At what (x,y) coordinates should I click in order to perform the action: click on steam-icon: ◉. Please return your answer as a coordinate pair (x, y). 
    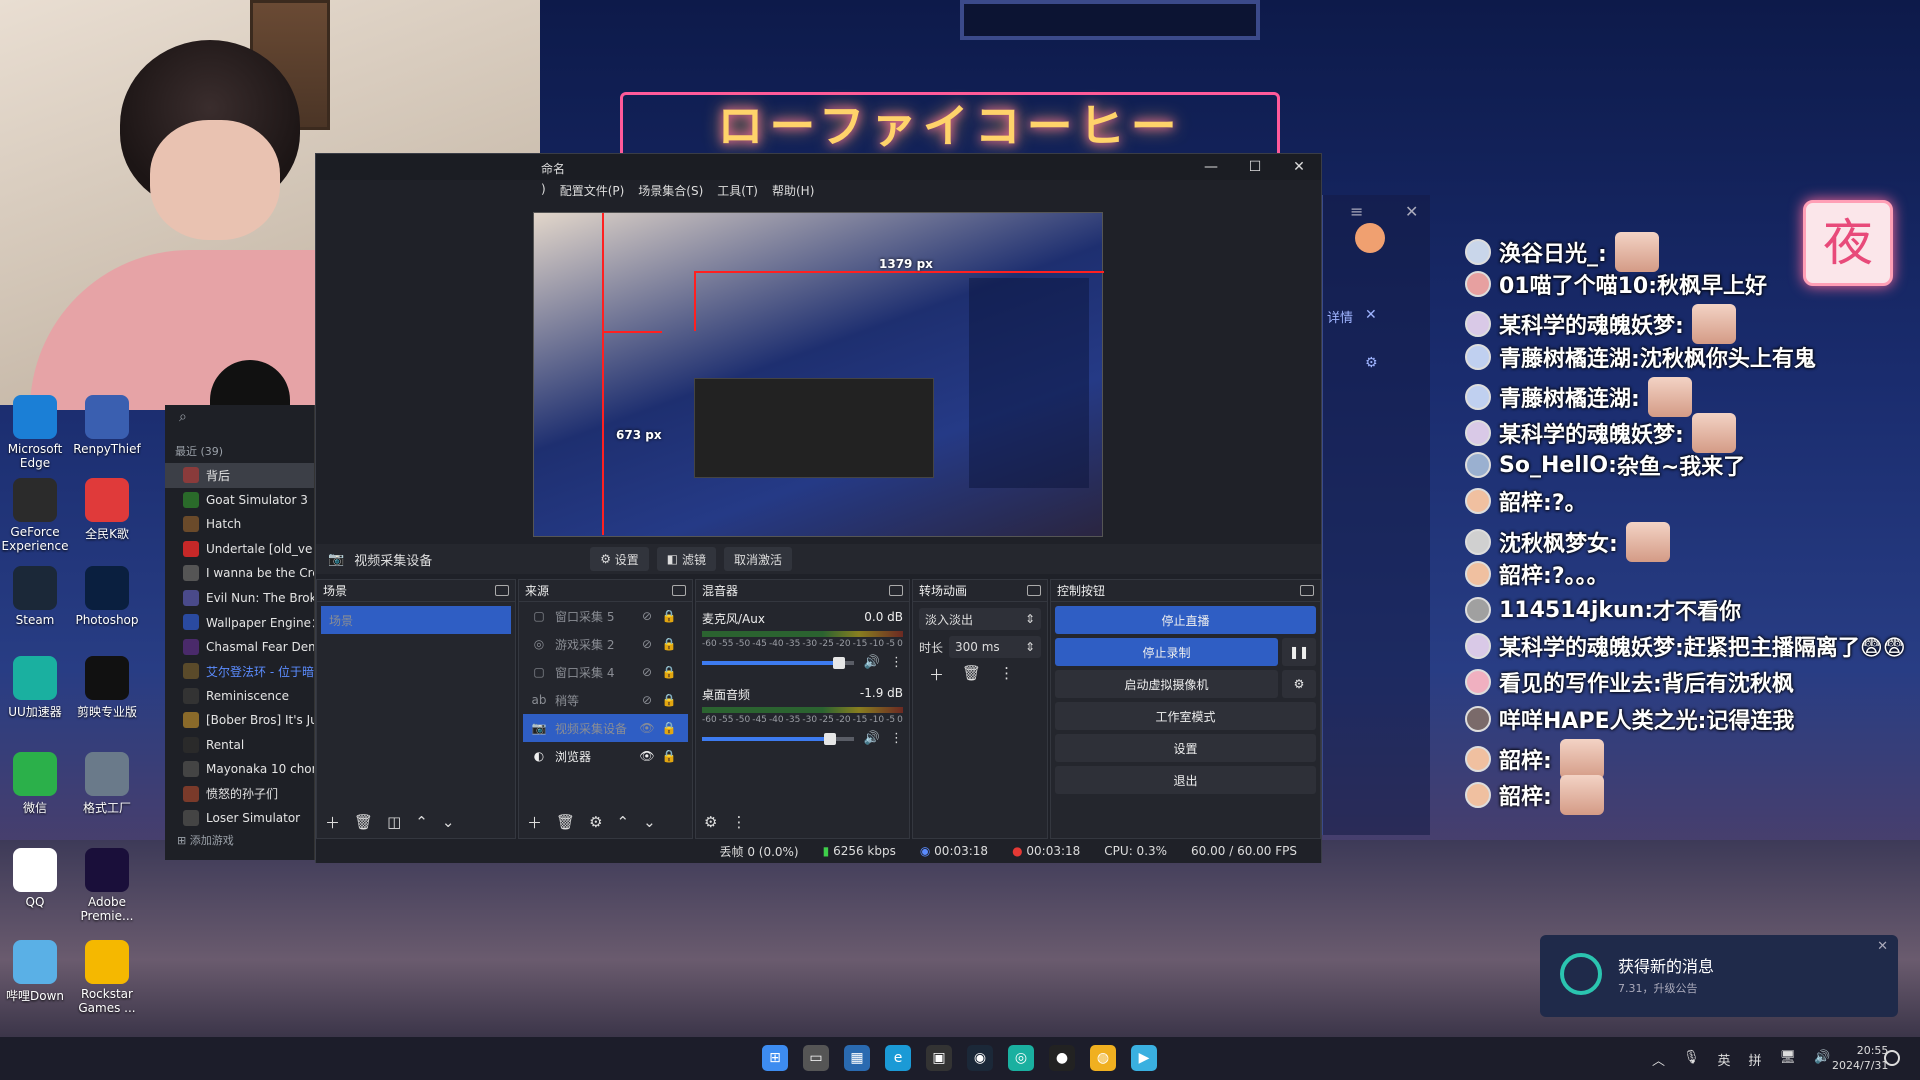
    Looking at the image, I should click on (980, 1058).